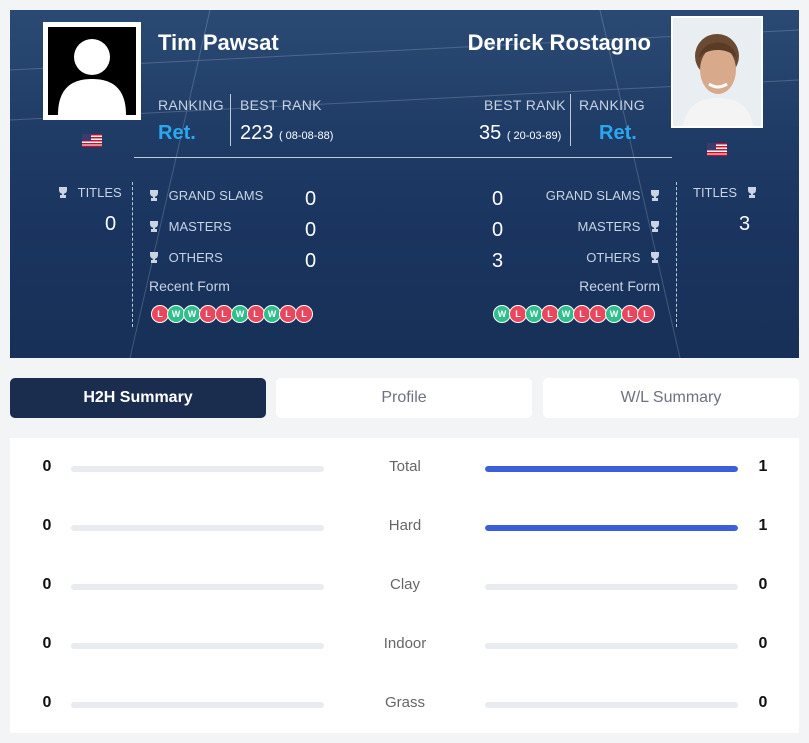 The width and height of the screenshot is (809, 743). What do you see at coordinates (574, 314) in the screenshot?
I see `player-right-recent-form: WLWLWLLWLL` at bounding box center [574, 314].